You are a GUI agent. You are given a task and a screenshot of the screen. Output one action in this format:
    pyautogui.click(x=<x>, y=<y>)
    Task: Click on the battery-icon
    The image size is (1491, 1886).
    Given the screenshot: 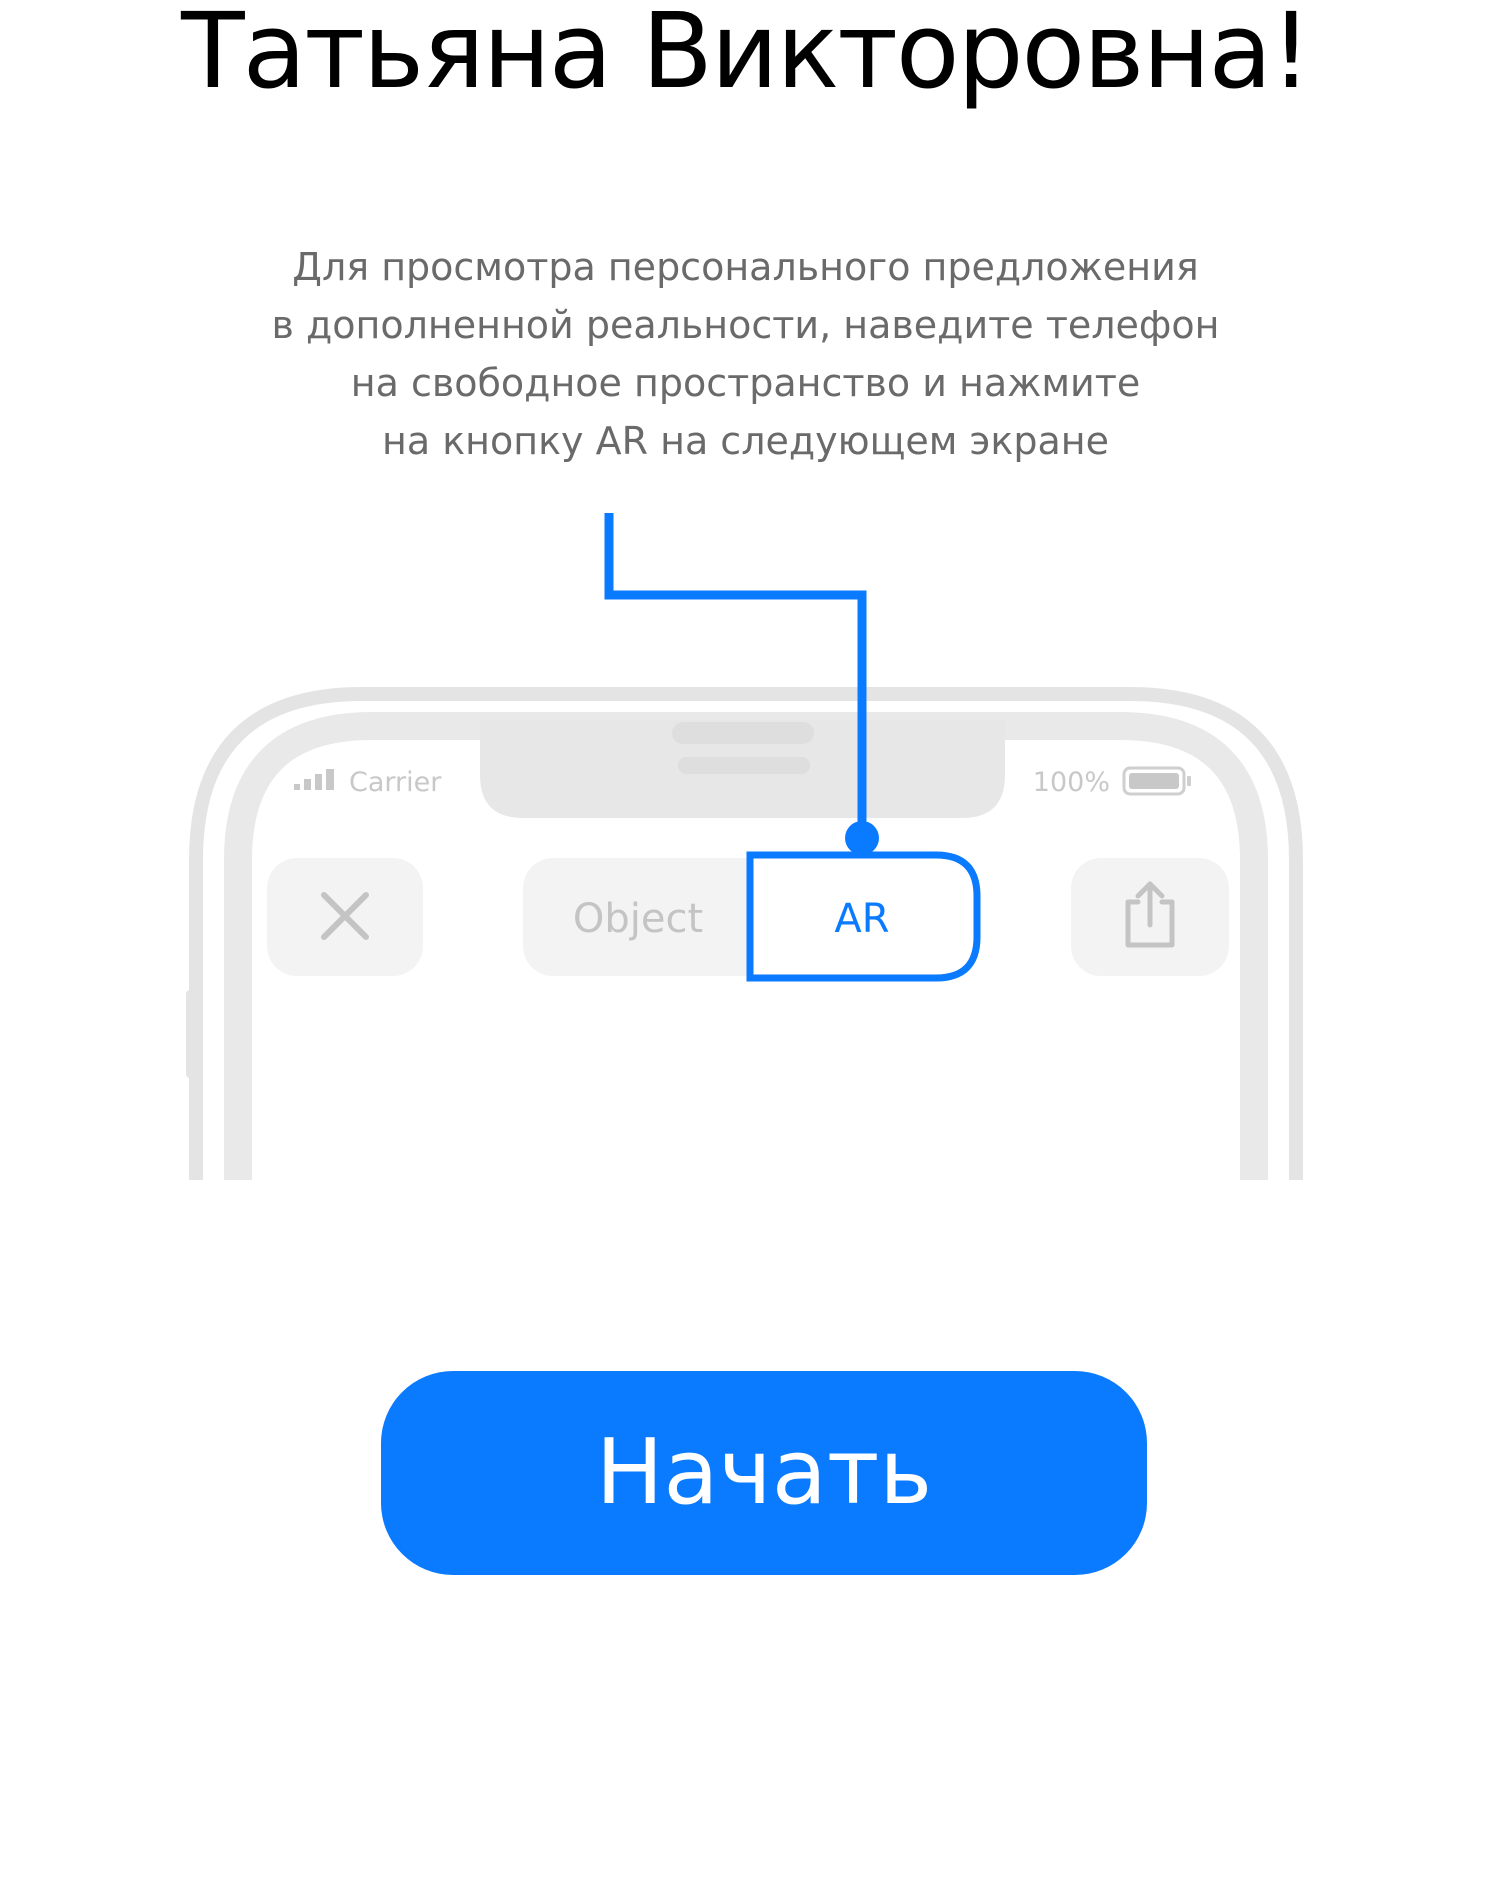 What is the action you would take?
    pyautogui.click(x=1156, y=781)
    